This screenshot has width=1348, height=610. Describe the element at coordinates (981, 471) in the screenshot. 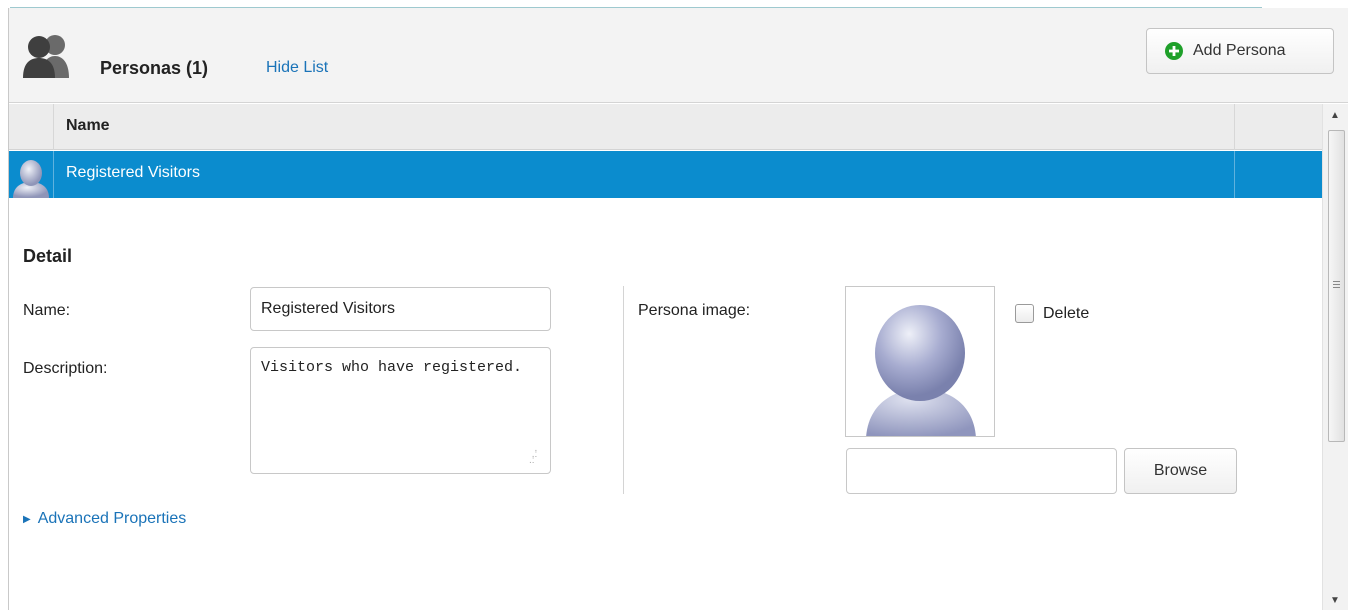

I see `file-path-field` at that location.